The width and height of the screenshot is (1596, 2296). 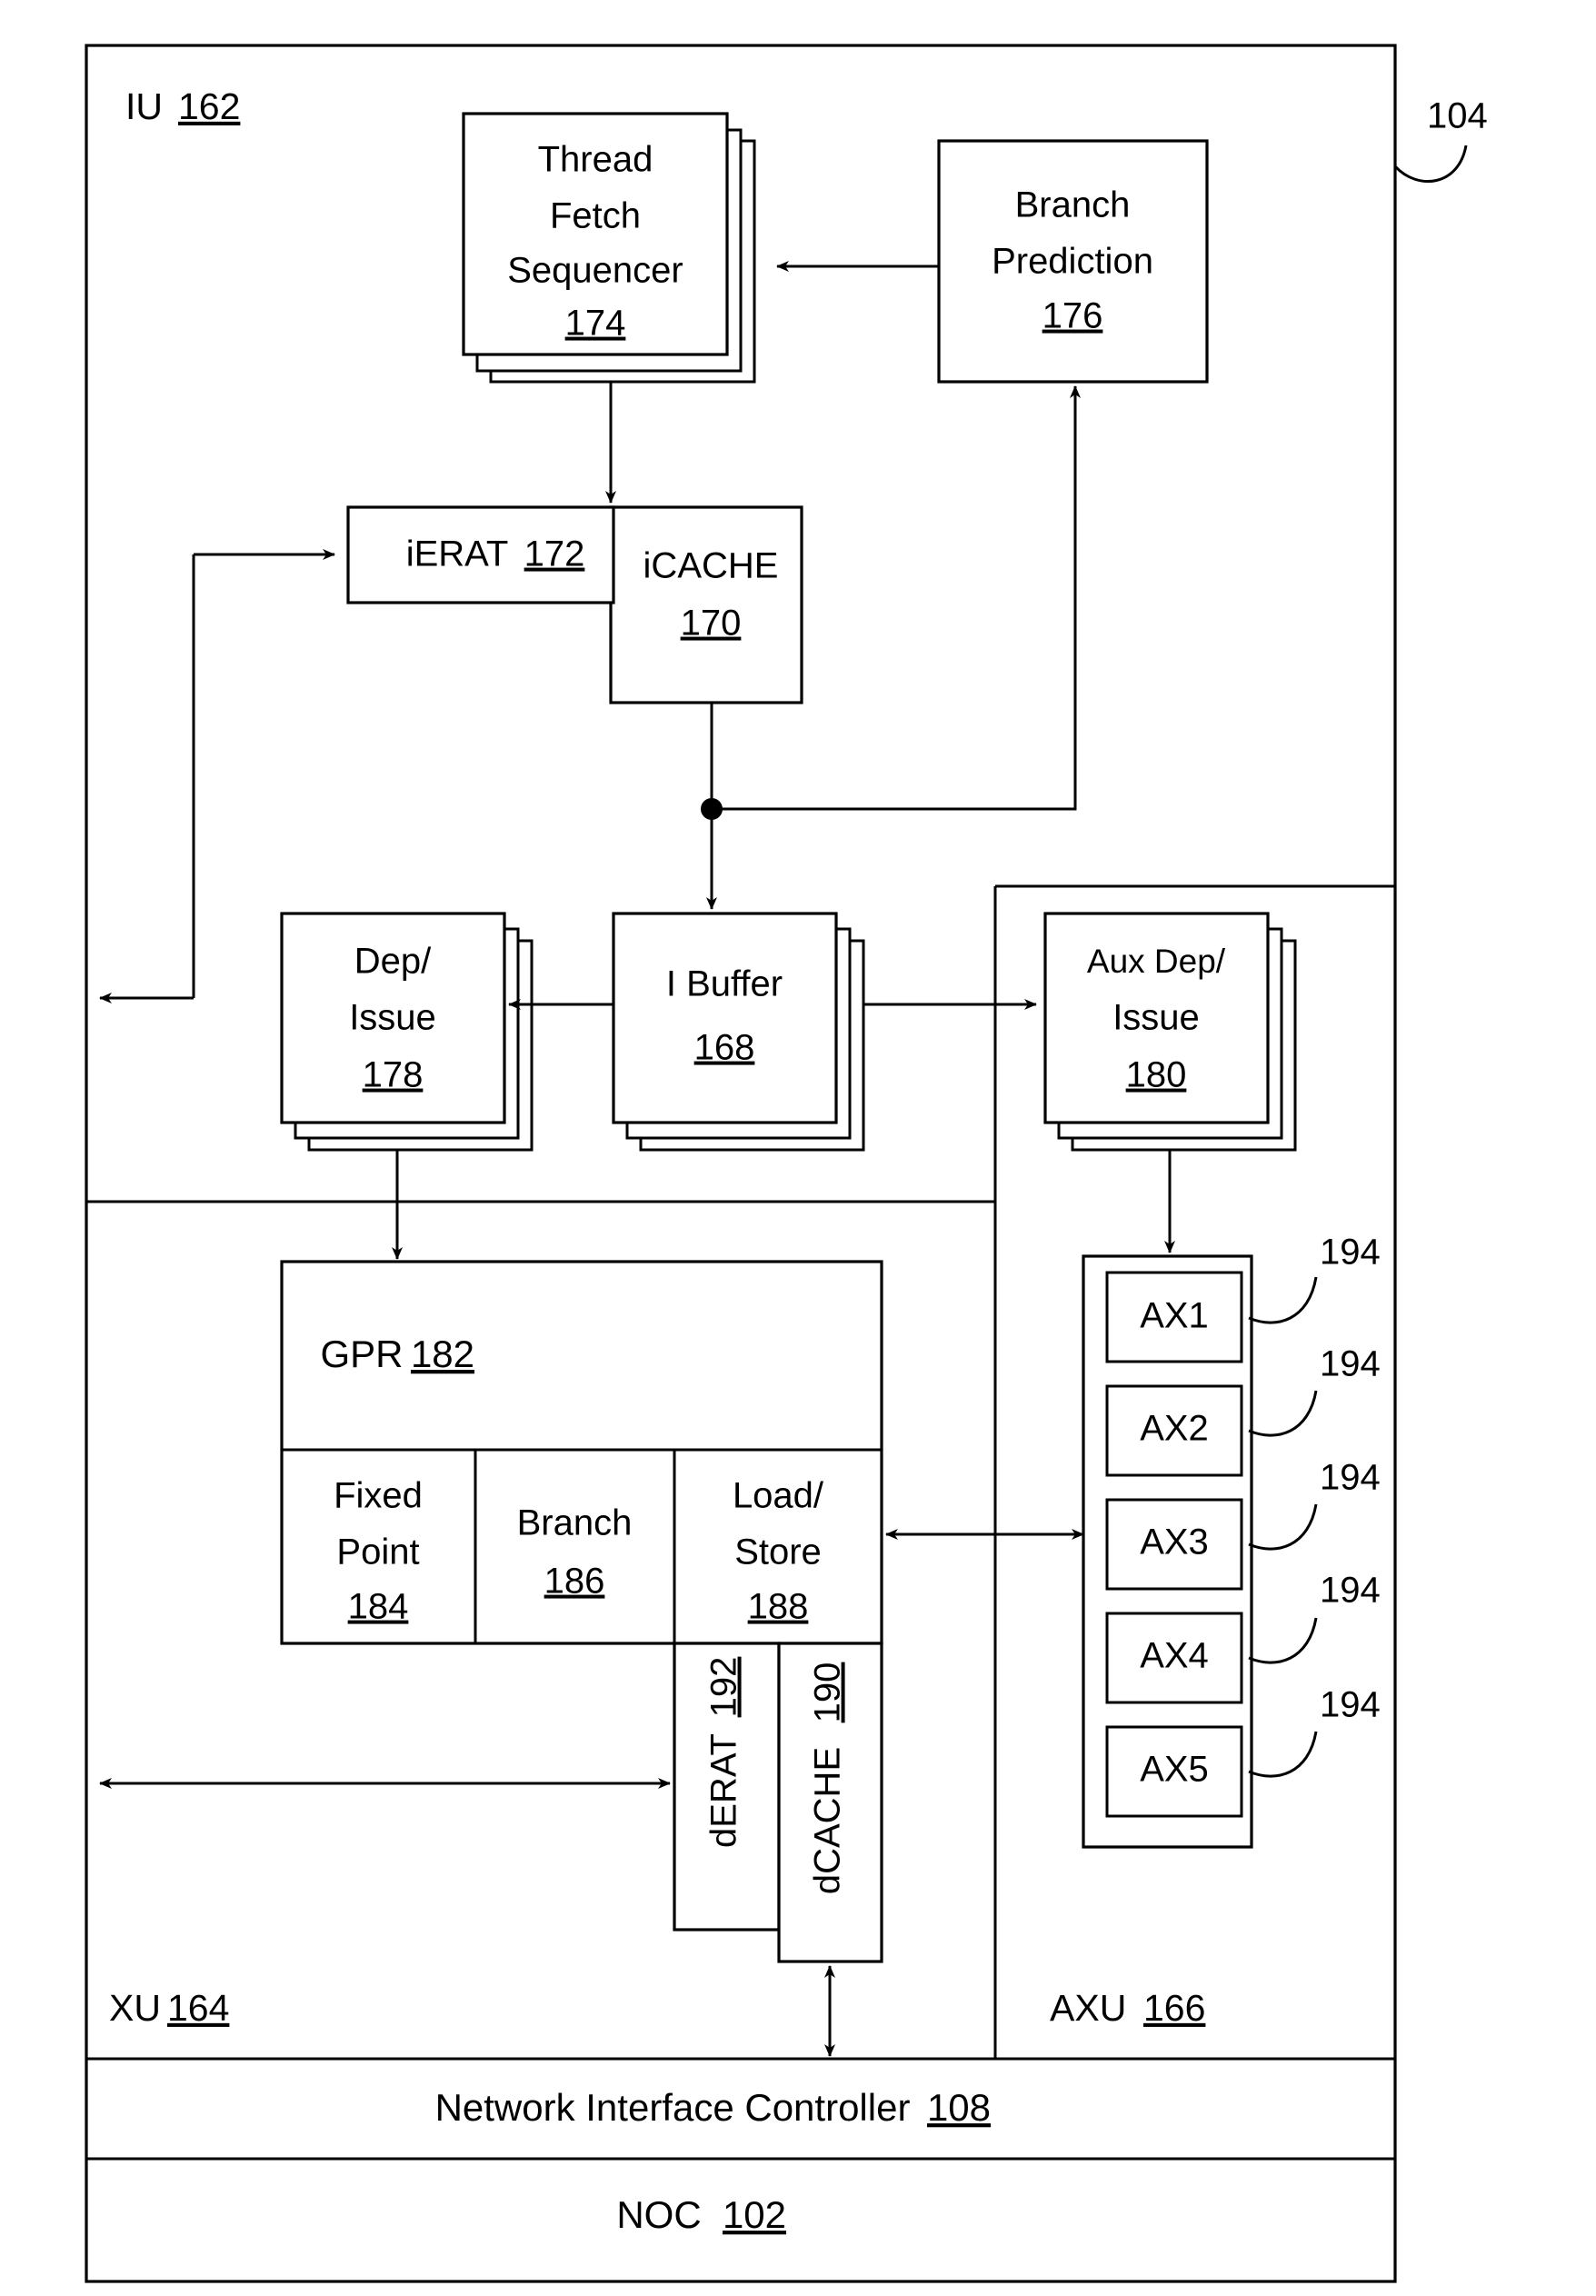 I want to click on figure-ref-leader, so click(x=1430, y=164).